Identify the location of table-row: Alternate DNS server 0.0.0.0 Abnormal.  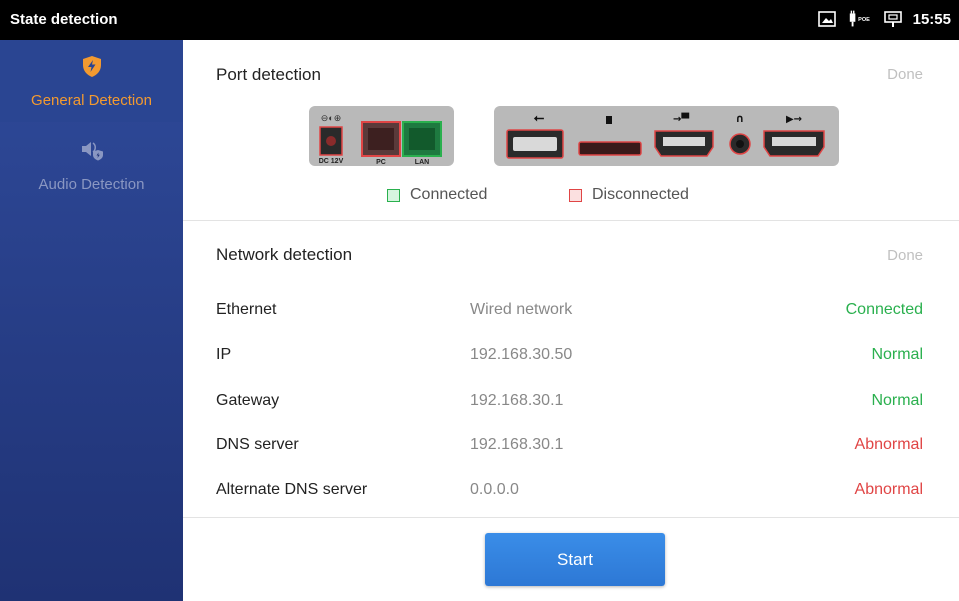
(571, 491).